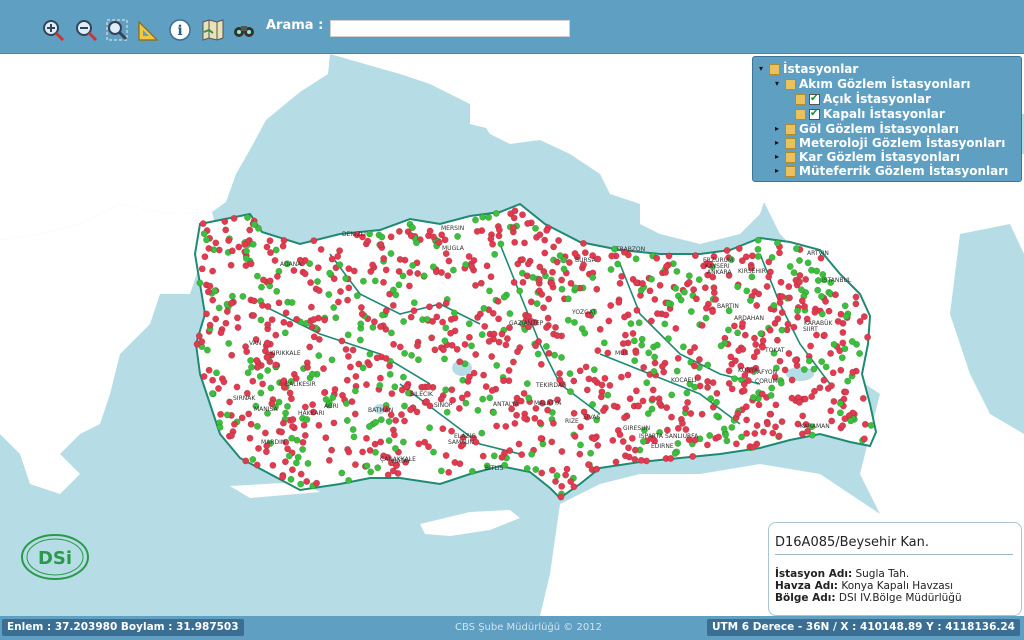 The image size is (1024, 640). I want to click on layer-root: ▾ İstasyonlar, so click(808, 69).